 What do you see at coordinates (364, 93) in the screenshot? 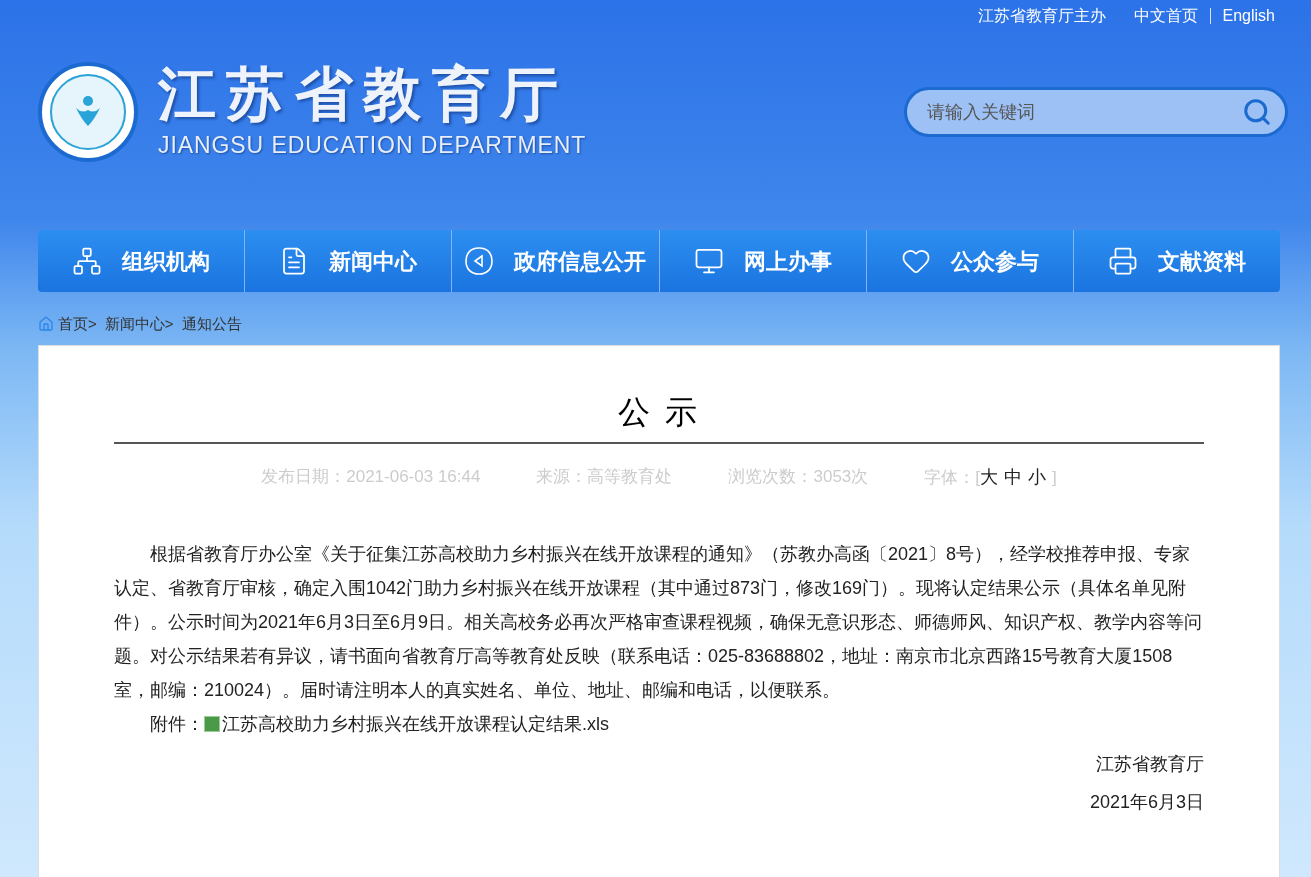
I see `site-title: 江苏省教育厅` at bounding box center [364, 93].